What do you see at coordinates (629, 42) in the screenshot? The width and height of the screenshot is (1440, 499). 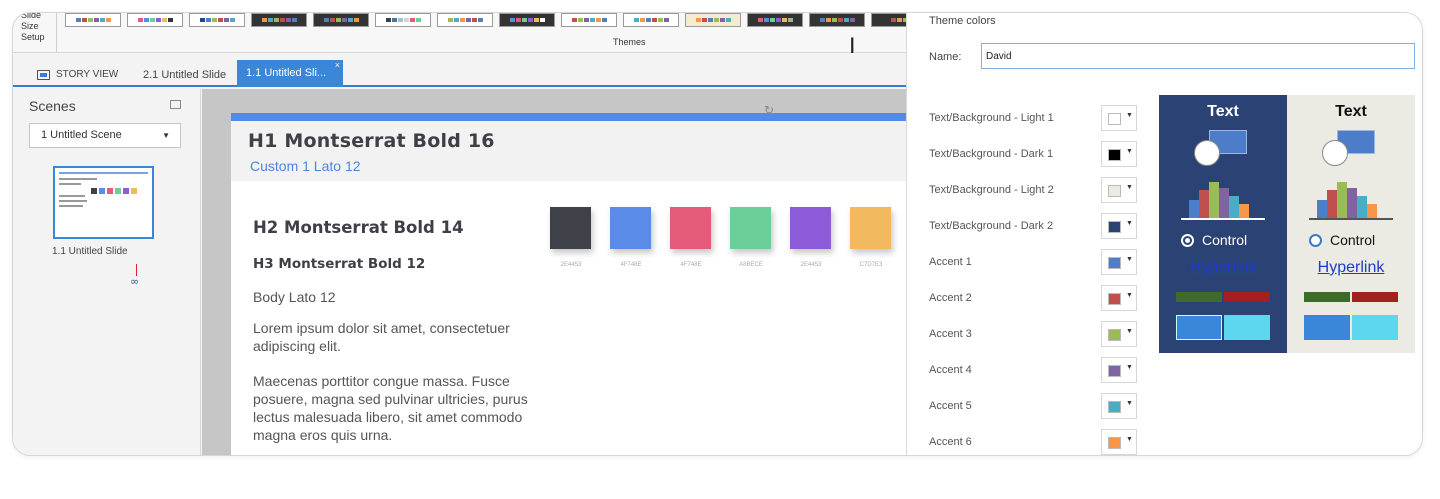 I see `themes-group-label: Themes` at bounding box center [629, 42].